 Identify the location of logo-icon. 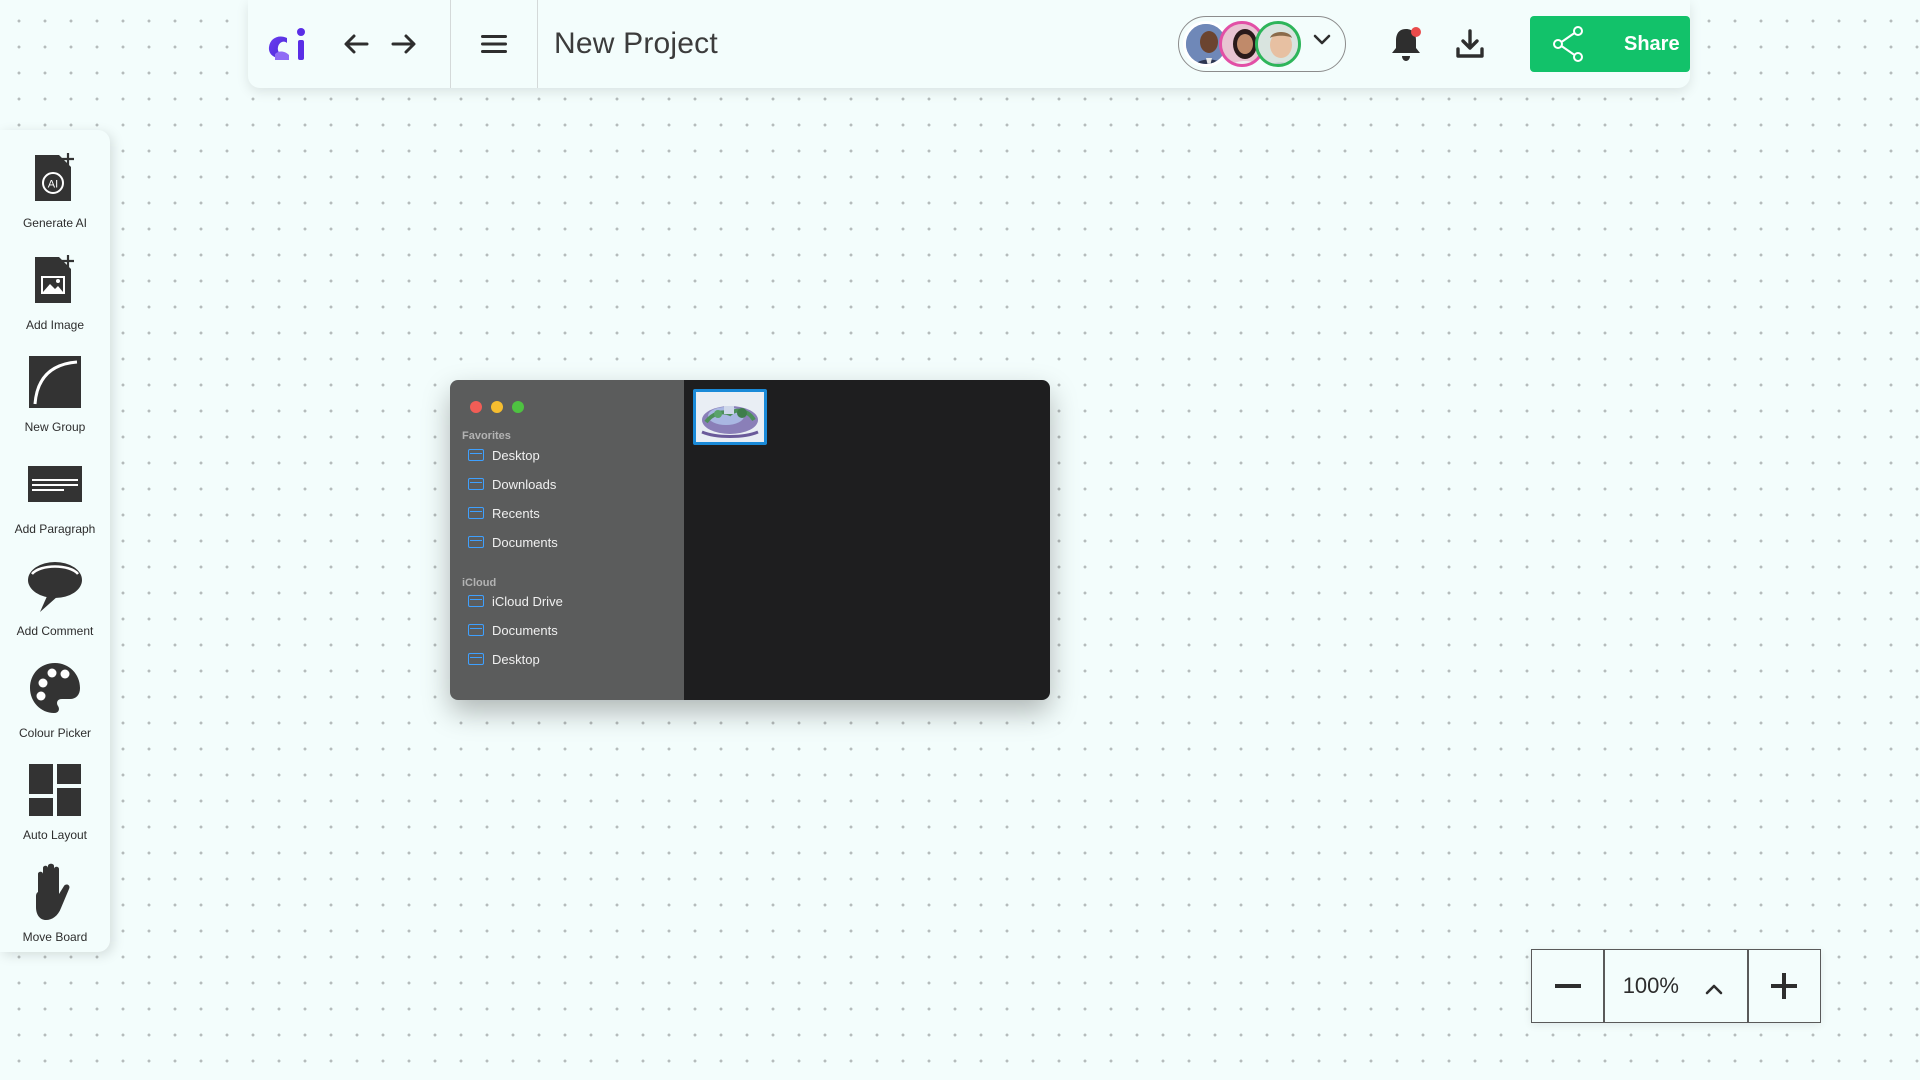
(286, 44).